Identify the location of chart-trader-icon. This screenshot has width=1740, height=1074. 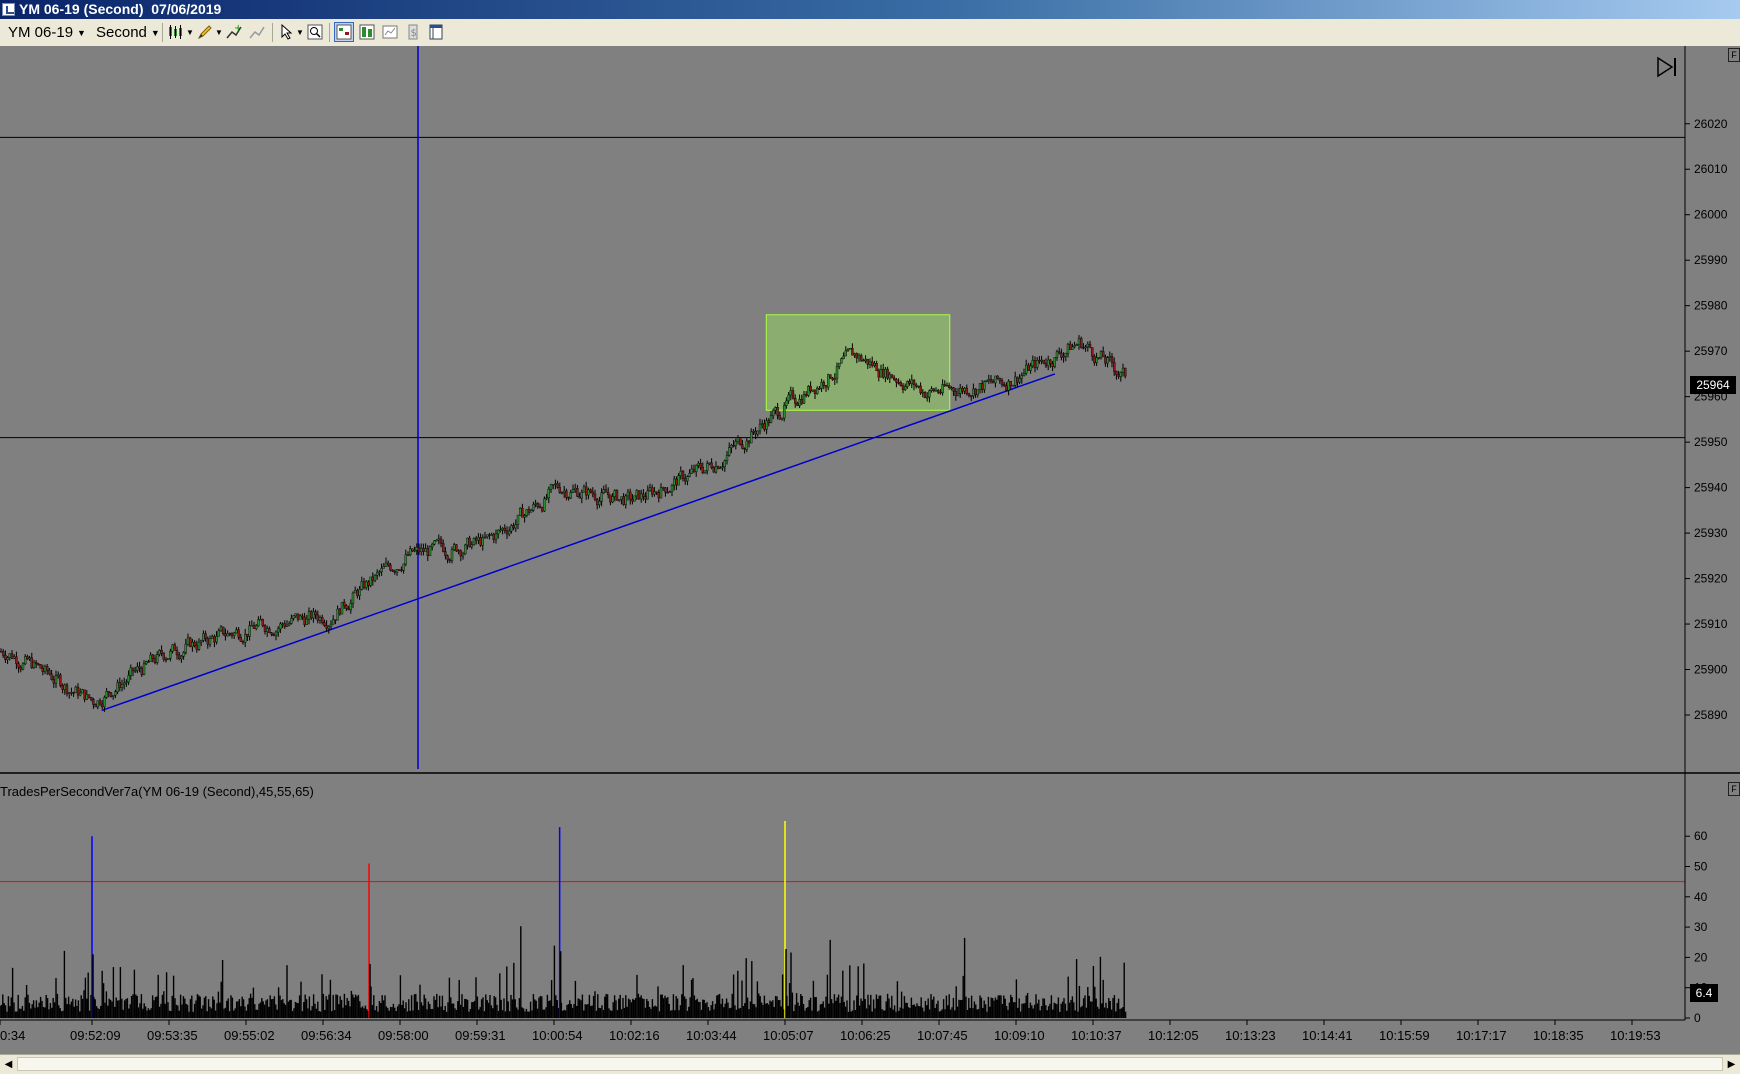
(344, 32).